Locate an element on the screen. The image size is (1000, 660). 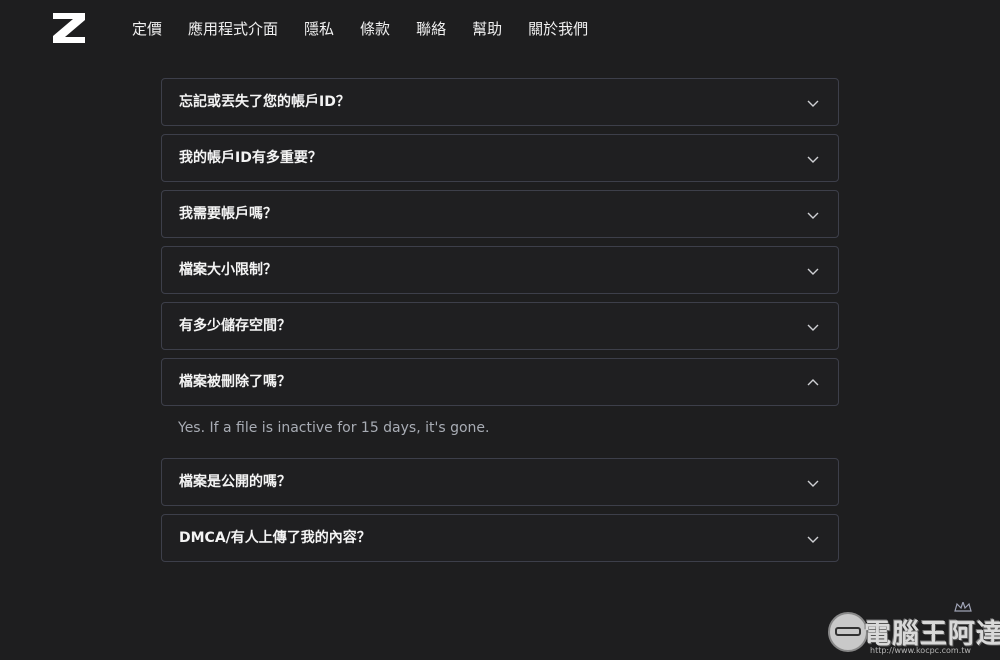
faq-item-lost-account-id: 忘記或丟失了您的帳戶ID？ is located at coordinates (500, 102).